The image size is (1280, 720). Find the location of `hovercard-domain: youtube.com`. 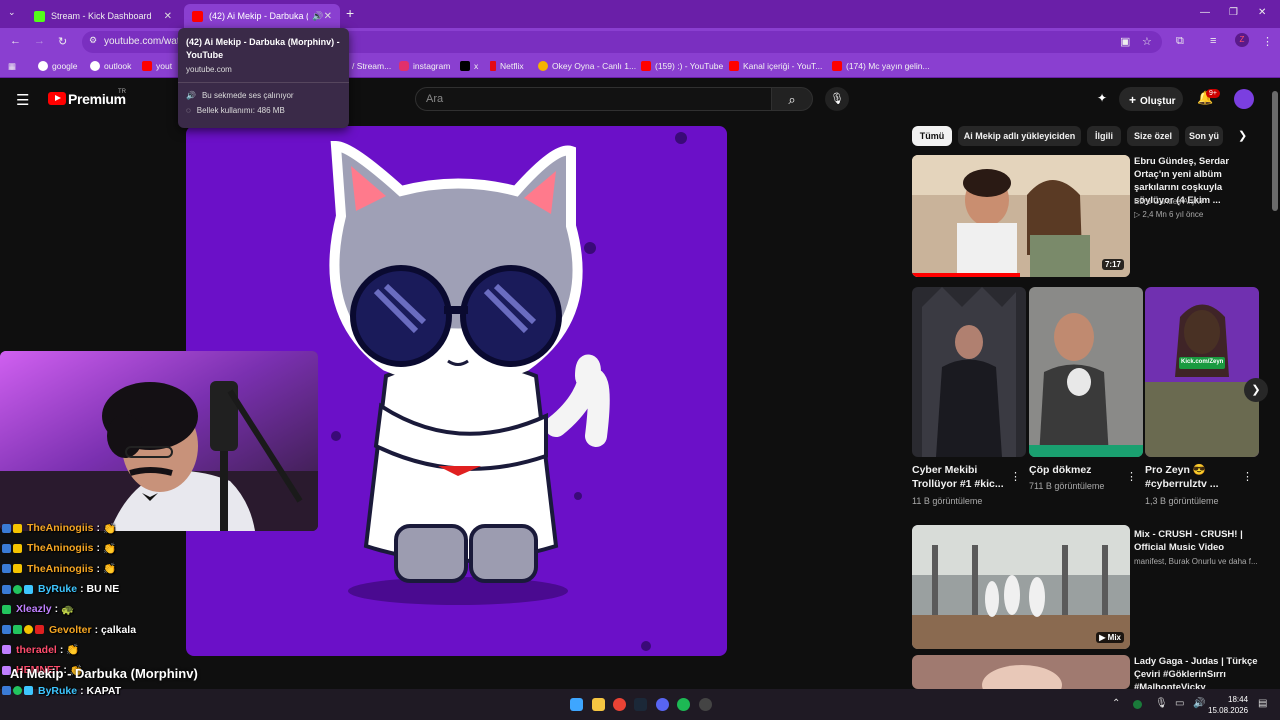

hovercard-domain: youtube.com is located at coordinates (209, 69).